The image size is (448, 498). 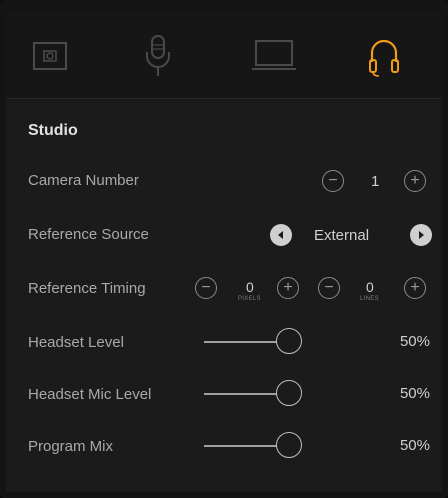 I want to click on tab-audio, so click(x=158, y=56).